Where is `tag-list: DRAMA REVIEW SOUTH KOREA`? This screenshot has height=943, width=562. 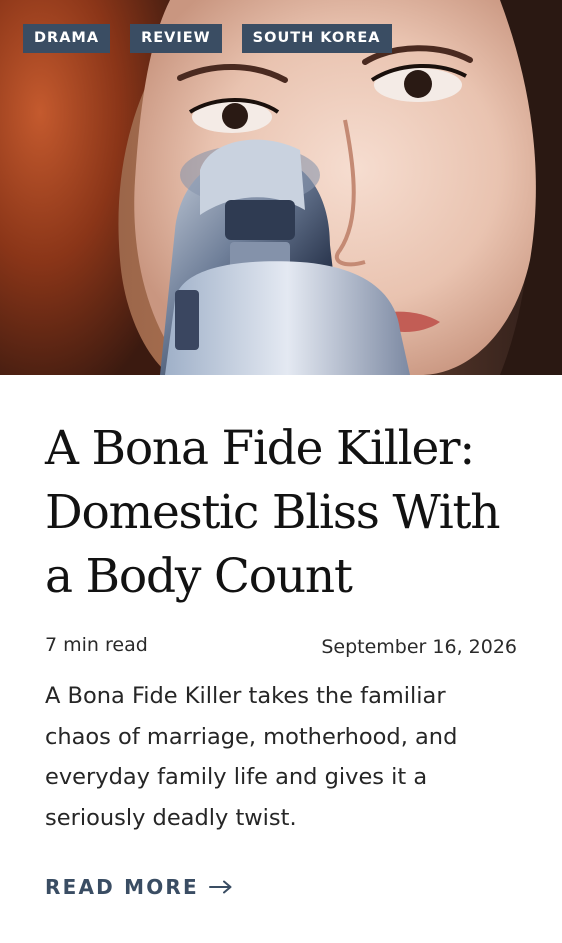
tag-list: DRAMA REVIEW SOUTH KOREA is located at coordinates (207, 38).